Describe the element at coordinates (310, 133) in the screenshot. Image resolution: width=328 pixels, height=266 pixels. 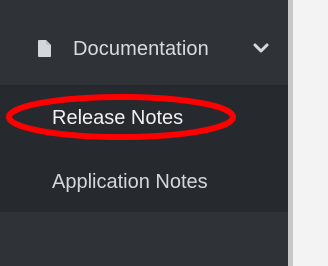
I see `content-area-edge` at that location.